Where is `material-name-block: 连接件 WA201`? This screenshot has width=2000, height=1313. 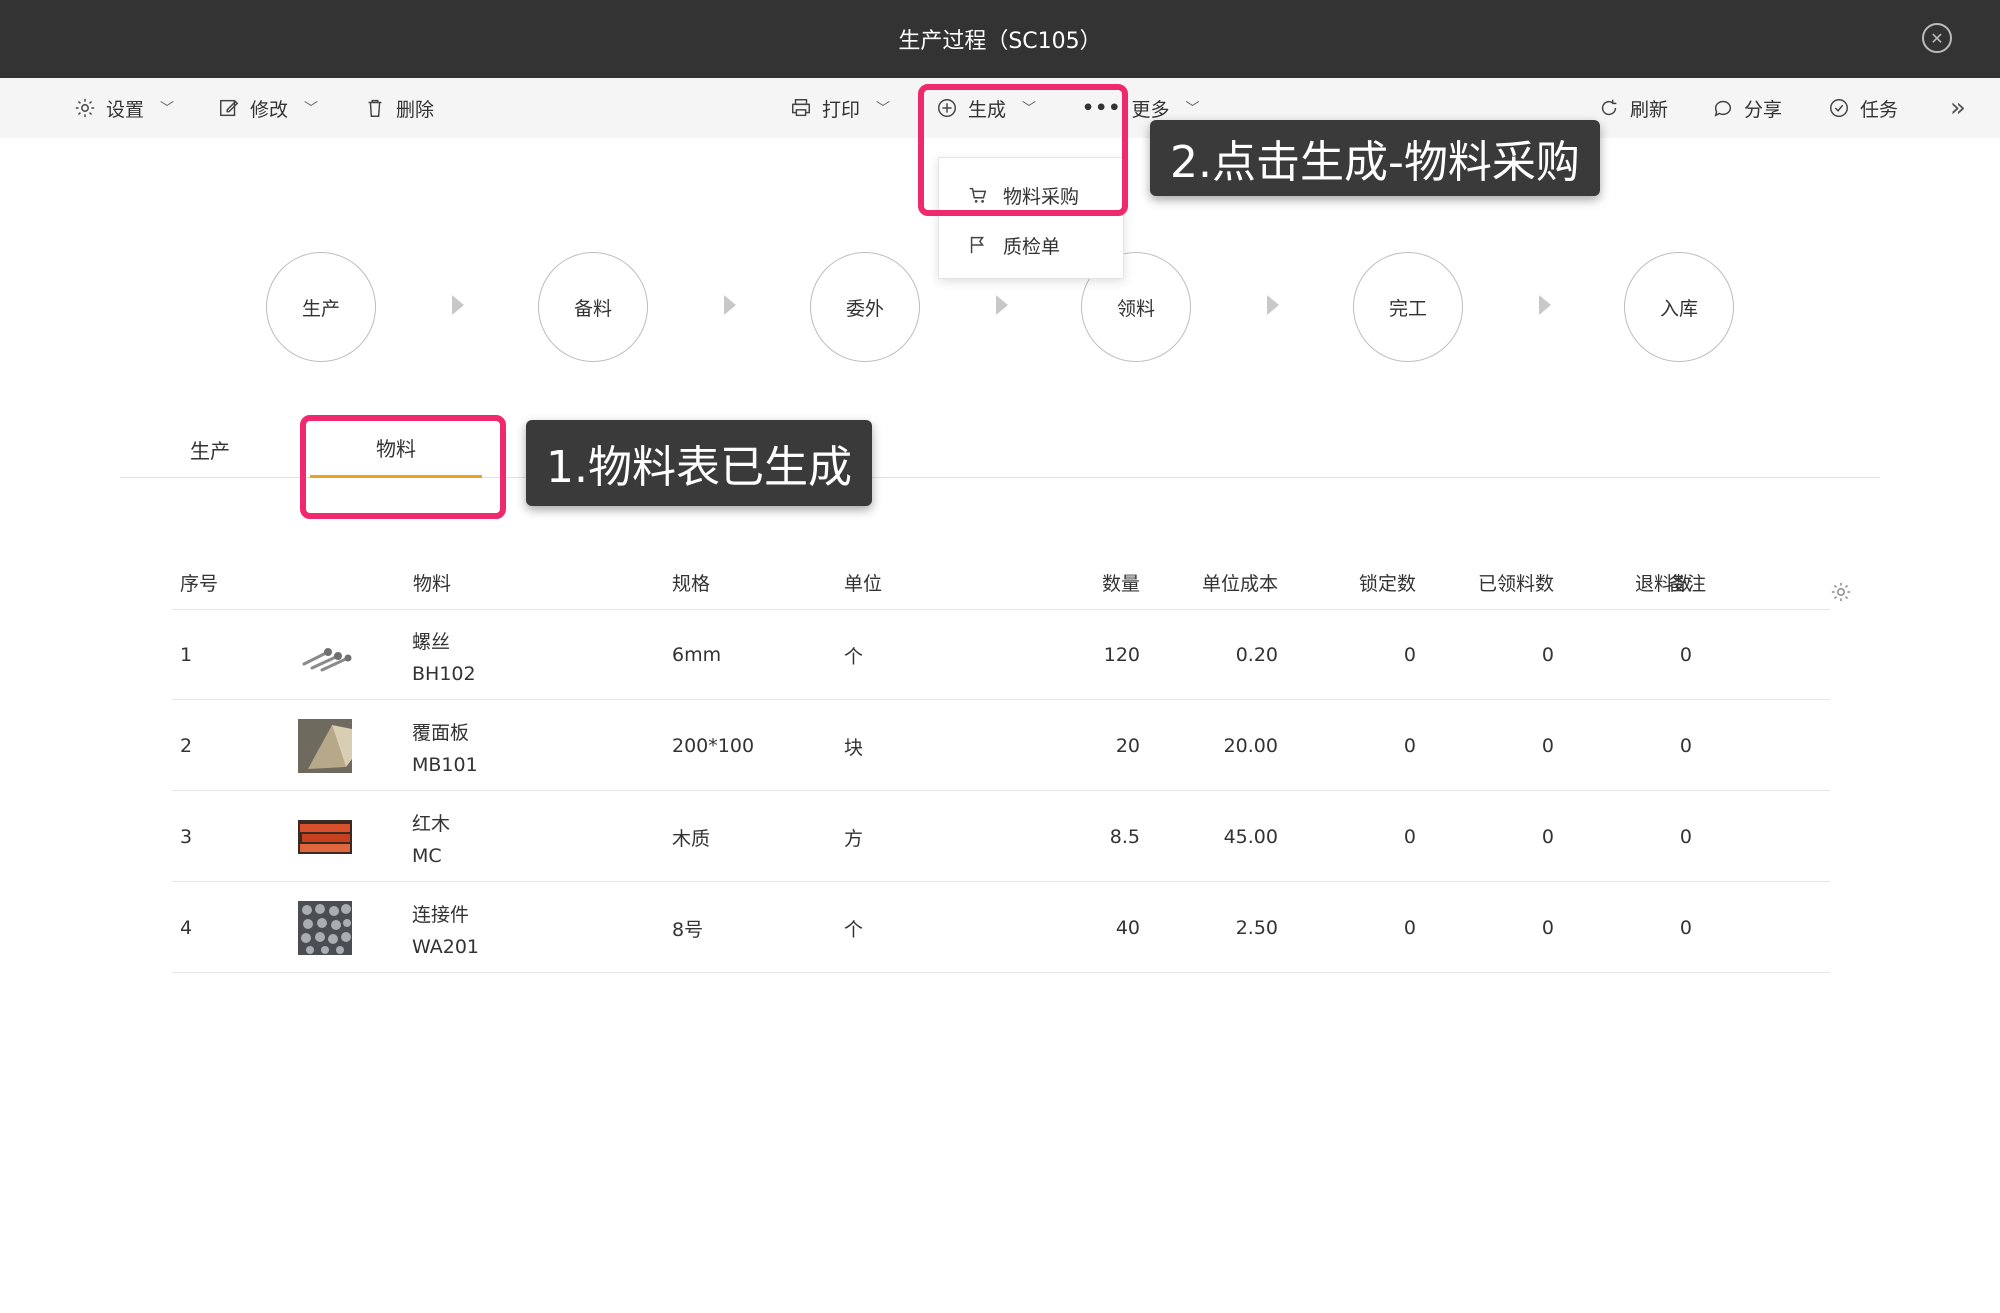 material-name-block: 连接件 WA201 is located at coordinates (445, 931).